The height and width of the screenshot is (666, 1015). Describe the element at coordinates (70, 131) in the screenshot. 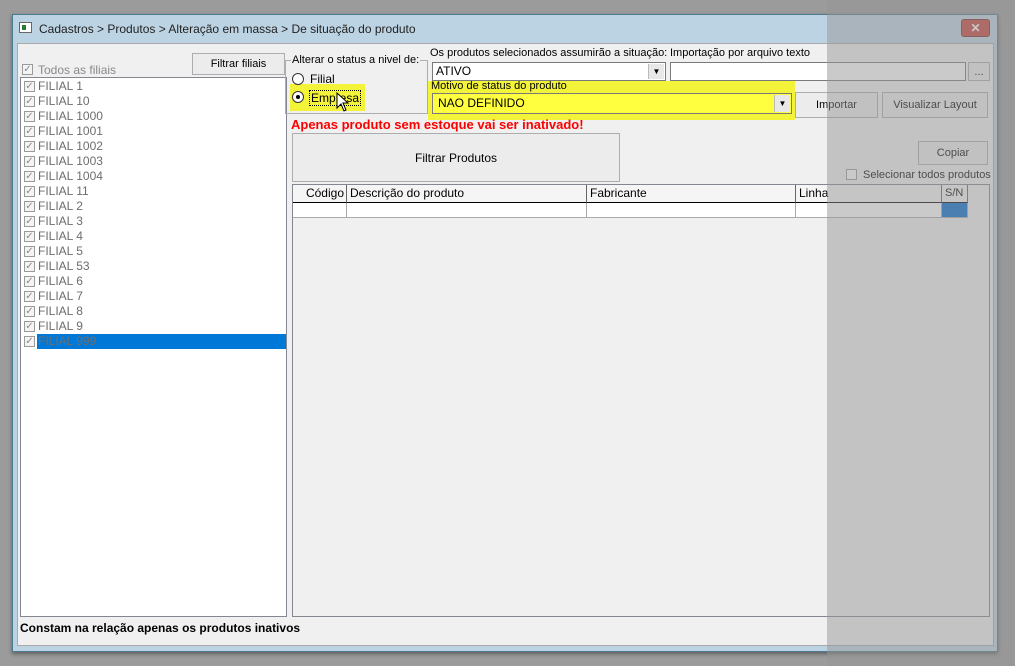

I see `branch-label: FILIAL 1001` at that location.